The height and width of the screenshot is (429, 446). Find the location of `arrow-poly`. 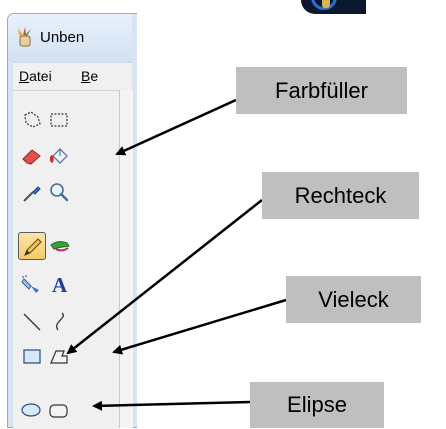

arrow-poly is located at coordinates (199, 326).